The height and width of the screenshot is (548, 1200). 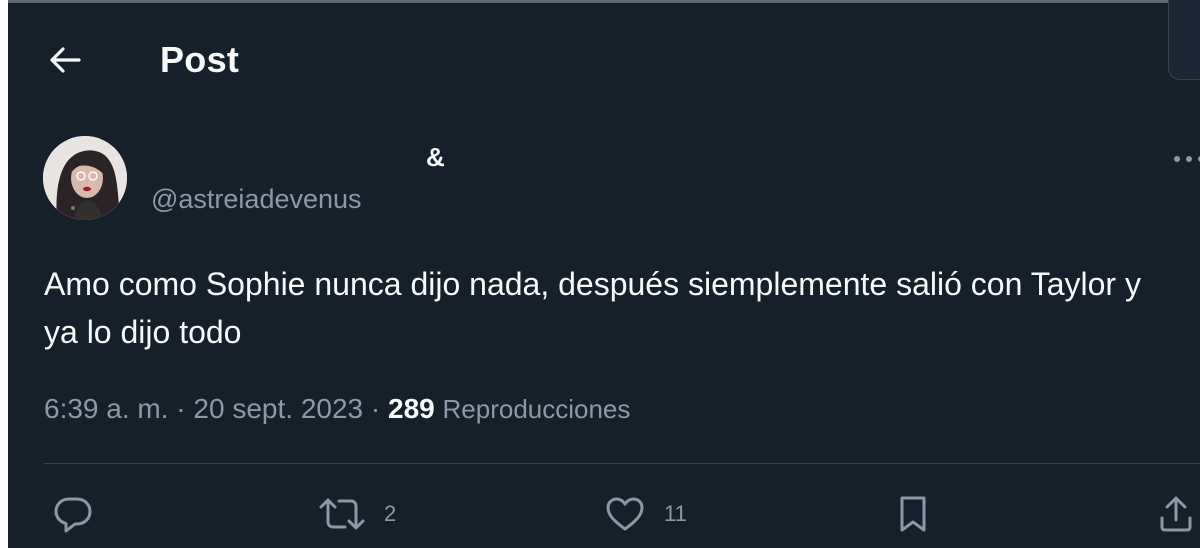 I want to click on avatar-photo, so click(x=85, y=178).